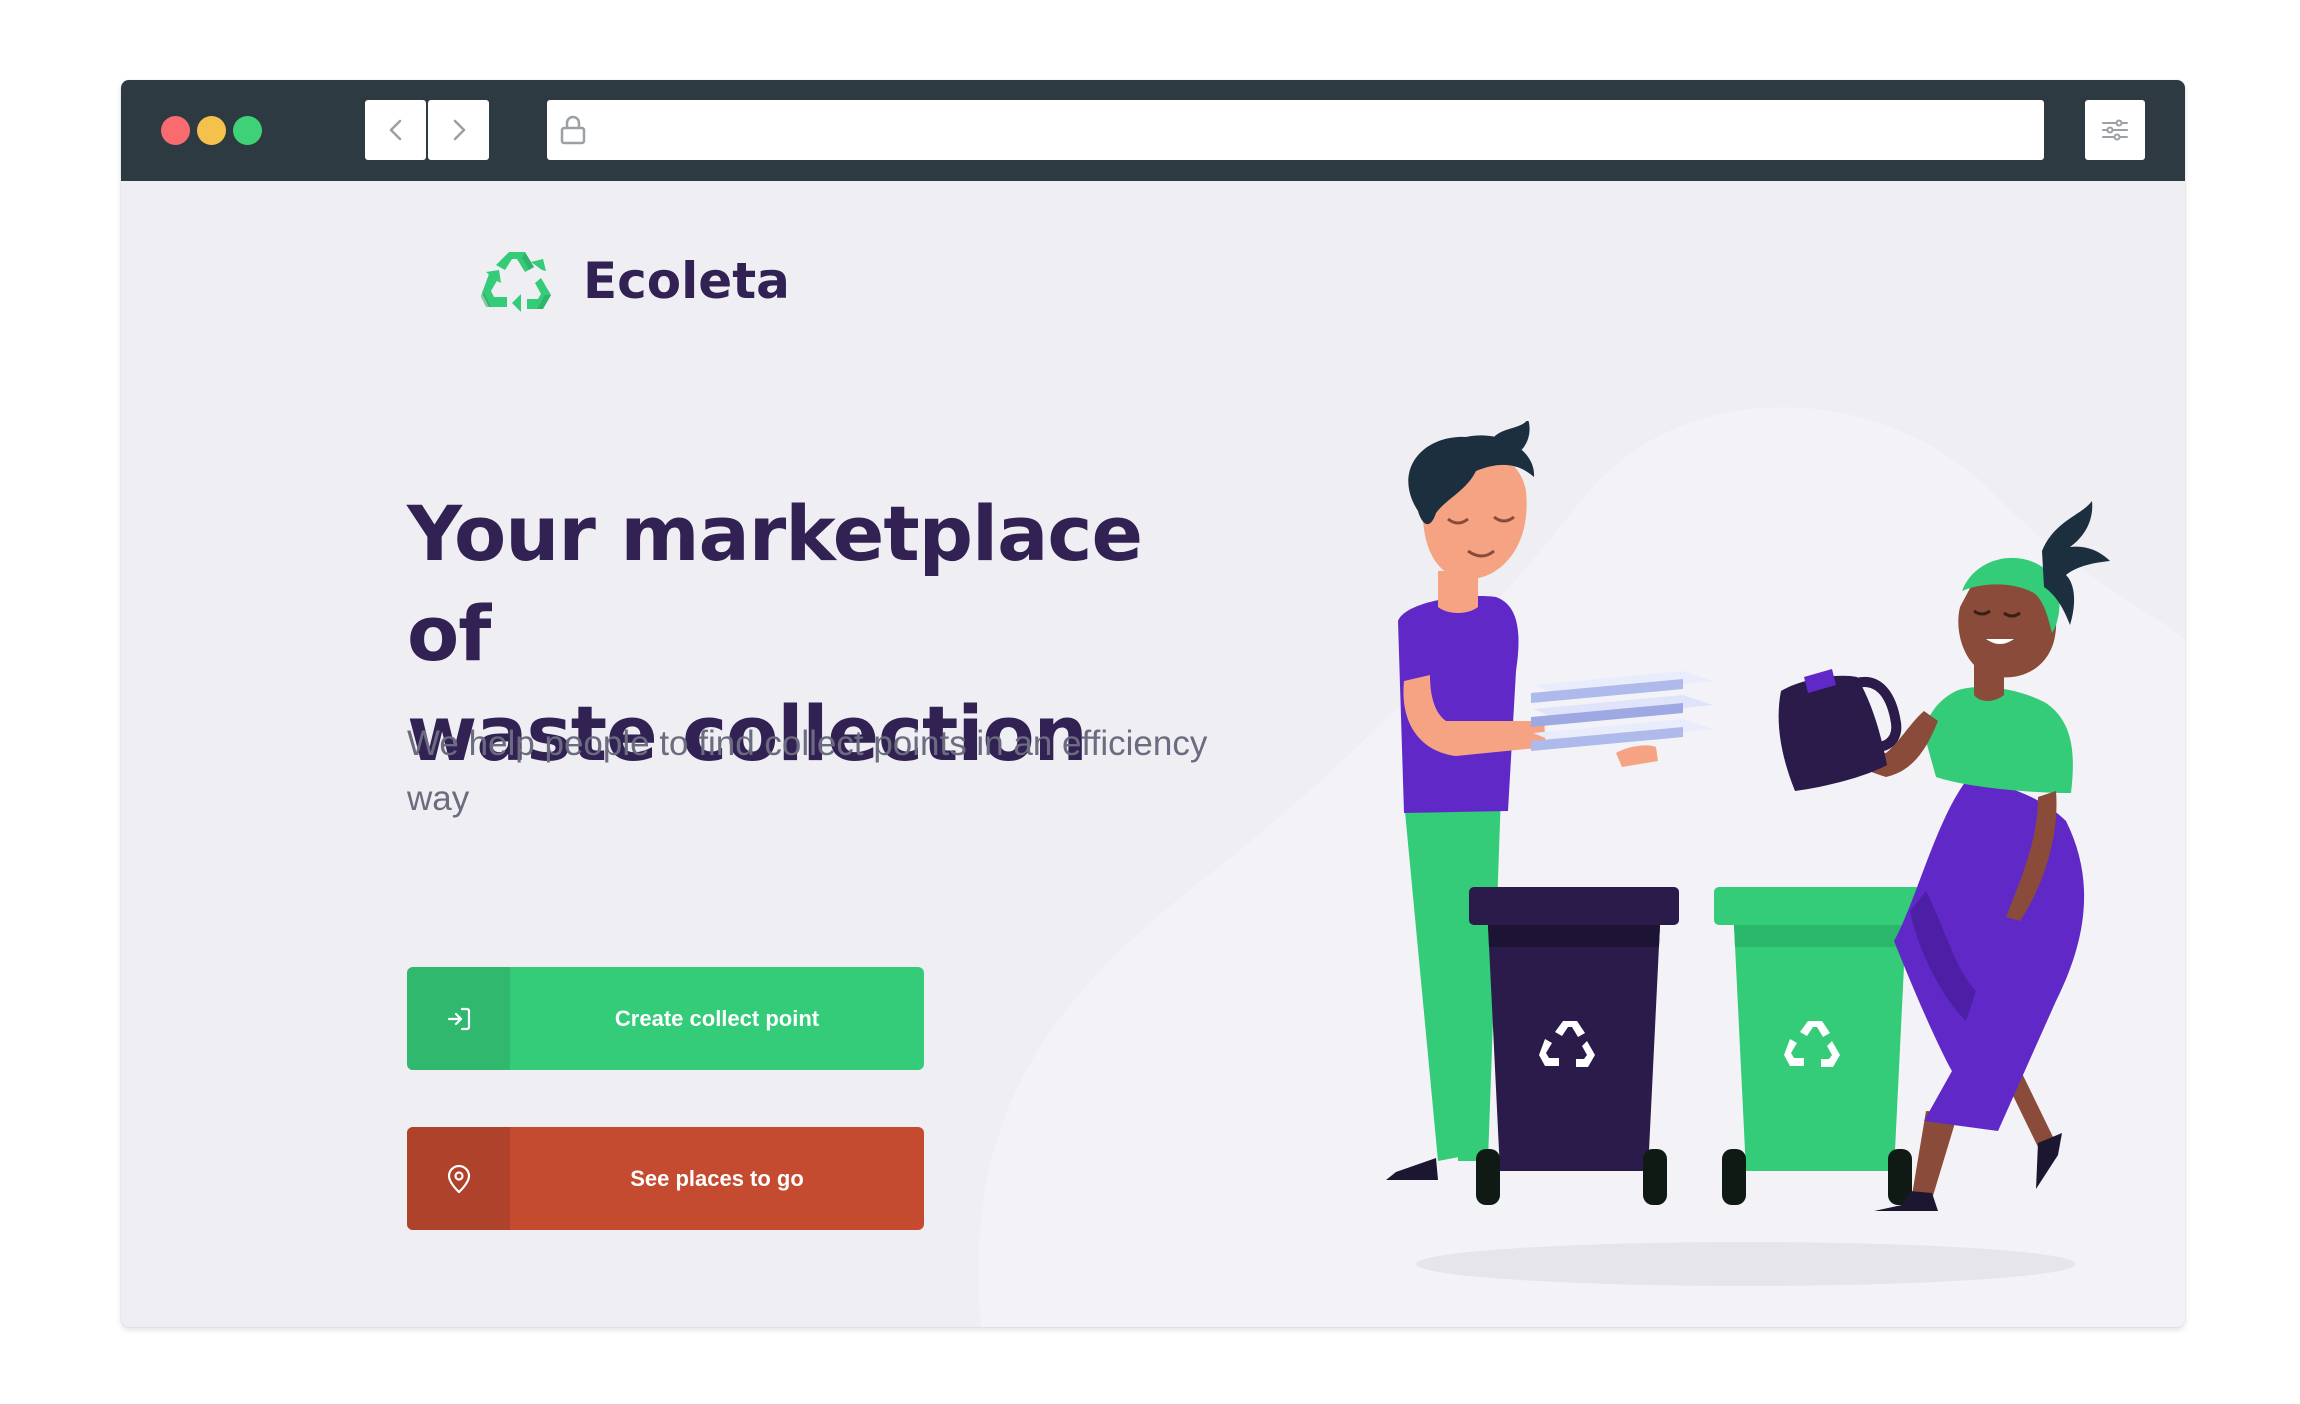 This screenshot has height=1404, width=2300. I want to click on maximize-window-button, so click(247, 130).